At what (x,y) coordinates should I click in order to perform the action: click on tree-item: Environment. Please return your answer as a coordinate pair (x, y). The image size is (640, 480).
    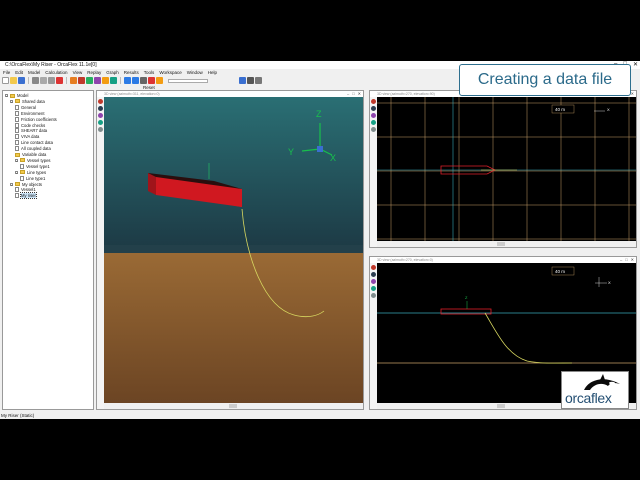
    Looking at the image, I should click on (30, 113).